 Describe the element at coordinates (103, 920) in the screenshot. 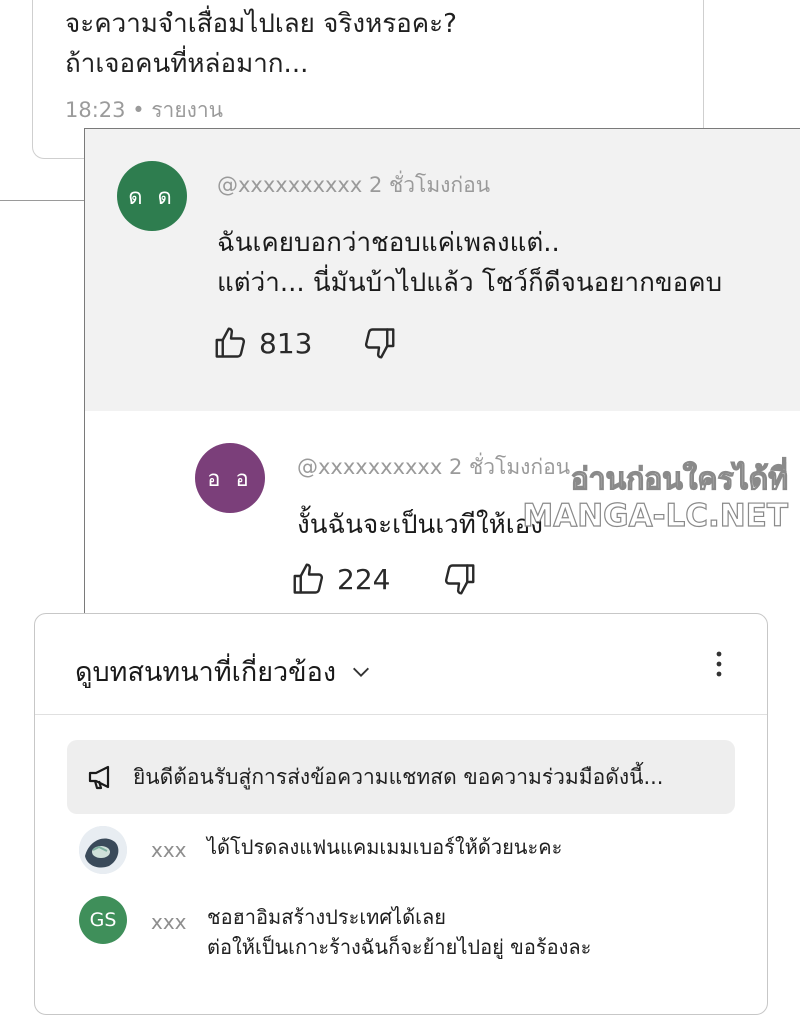

I see `chat-avatar: GS` at that location.